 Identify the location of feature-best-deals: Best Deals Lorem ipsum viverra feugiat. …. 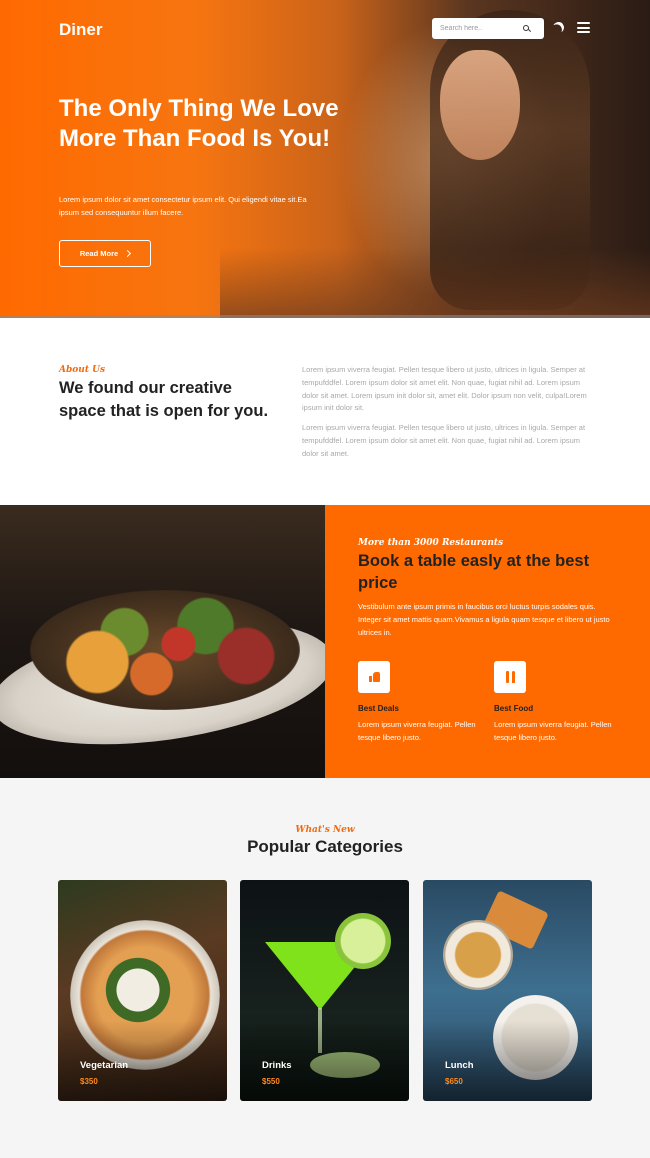
(418, 702).